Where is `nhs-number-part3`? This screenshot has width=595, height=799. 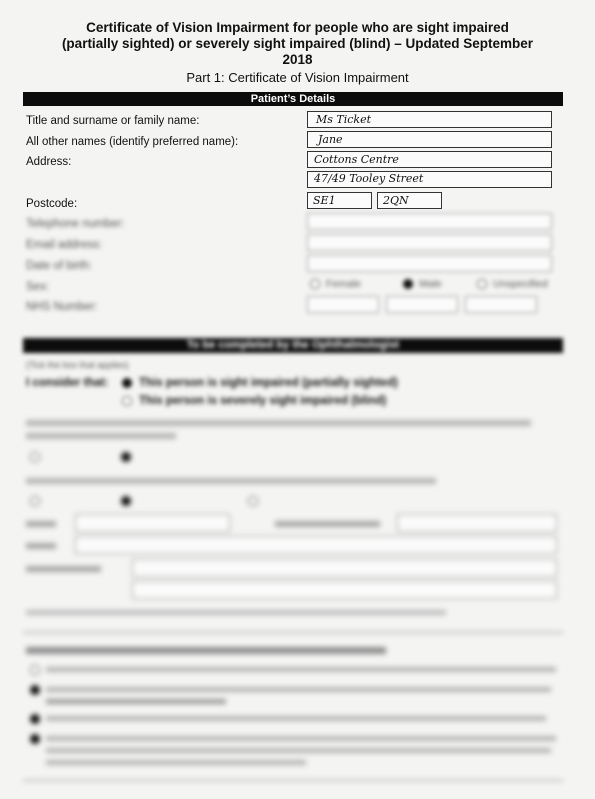
nhs-number-part3 is located at coordinates (501, 304).